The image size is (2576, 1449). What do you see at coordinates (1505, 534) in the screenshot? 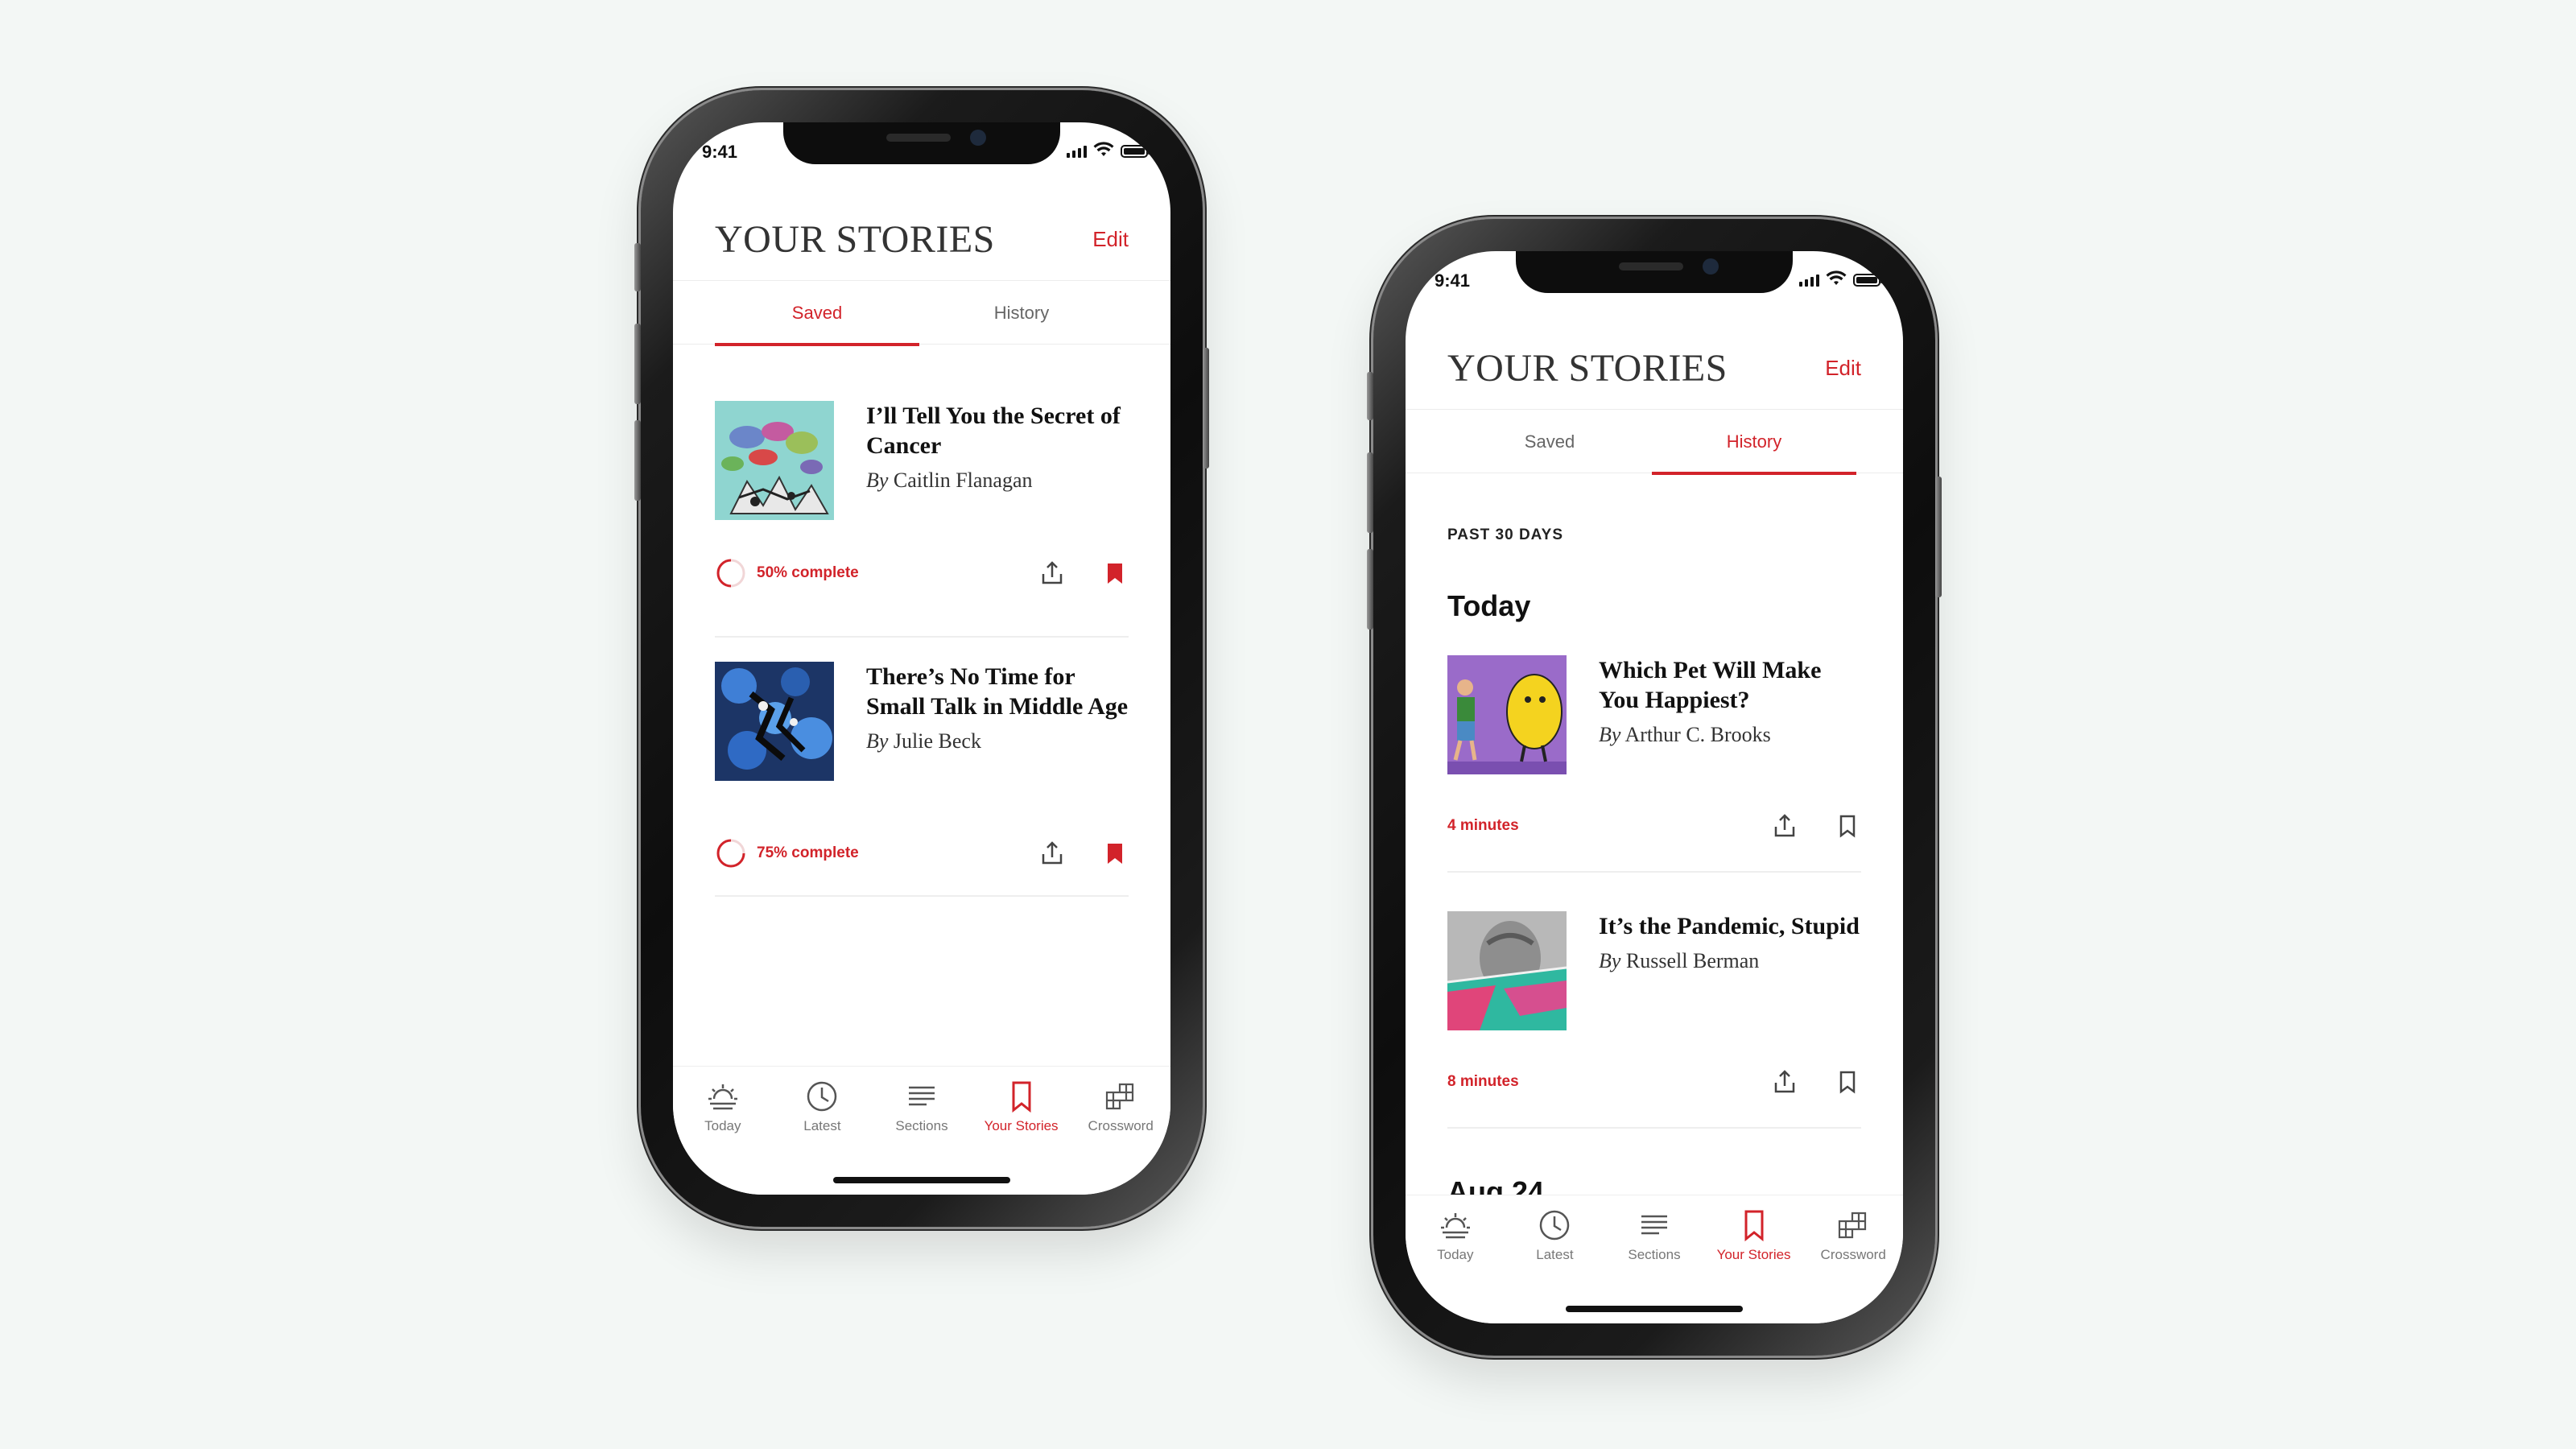
I see `section-label: PAST 30 DAYS` at bounding box center [1505, 534].